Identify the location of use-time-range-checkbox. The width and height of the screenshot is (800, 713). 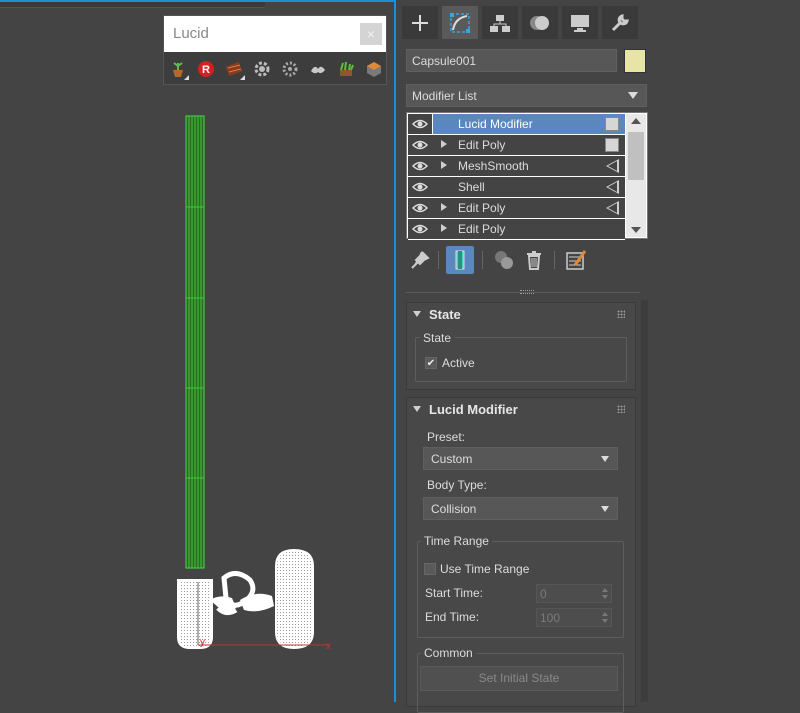
(430, 569).